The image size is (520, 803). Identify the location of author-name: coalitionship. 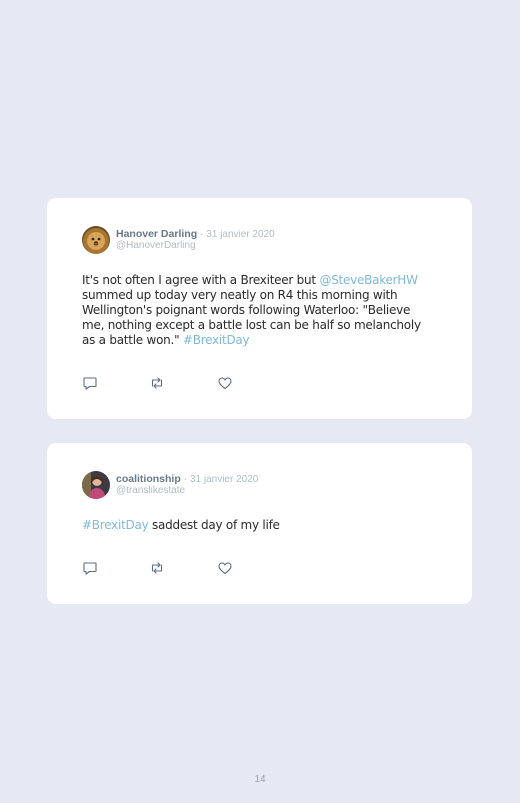
(148, 479).